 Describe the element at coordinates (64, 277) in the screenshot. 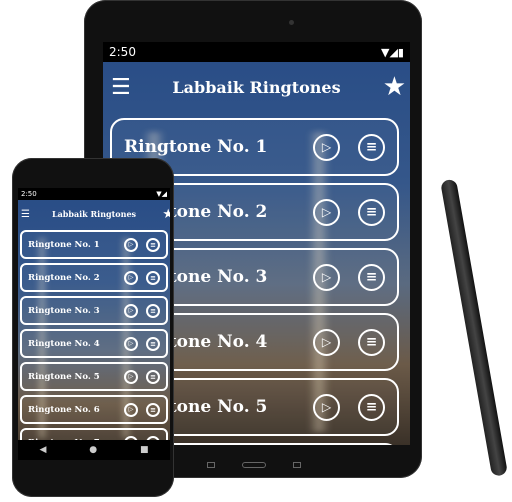

I see `ringtone-label: Ringtone No. 2` at that location.